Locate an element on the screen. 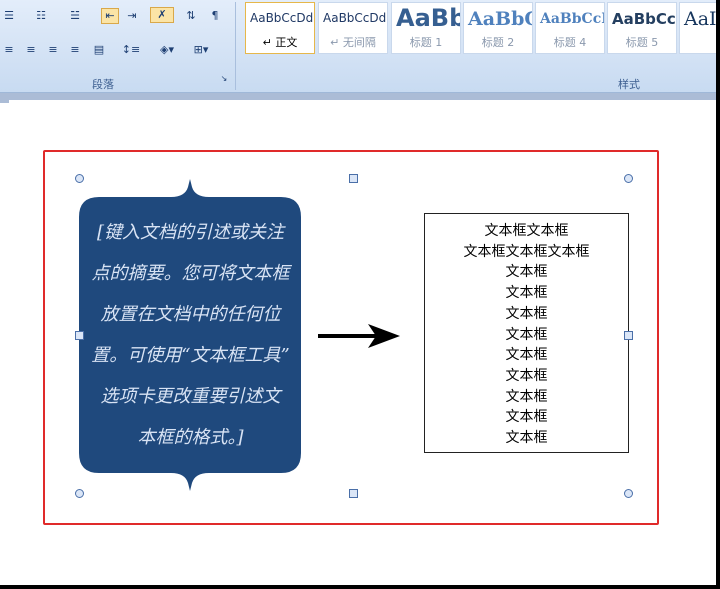 The image size is (720, 589). chinese-layout-icon: ✗ is located at coordinates (162, 15).